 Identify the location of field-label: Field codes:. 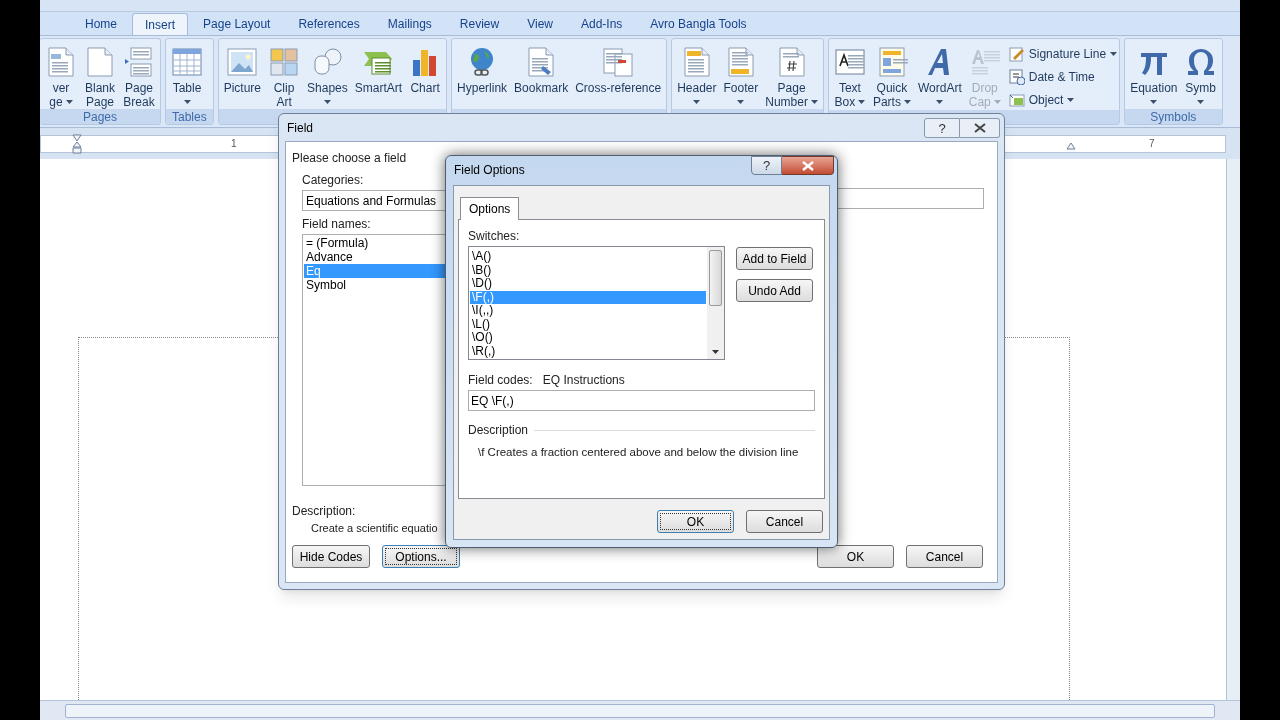
(500, 380).